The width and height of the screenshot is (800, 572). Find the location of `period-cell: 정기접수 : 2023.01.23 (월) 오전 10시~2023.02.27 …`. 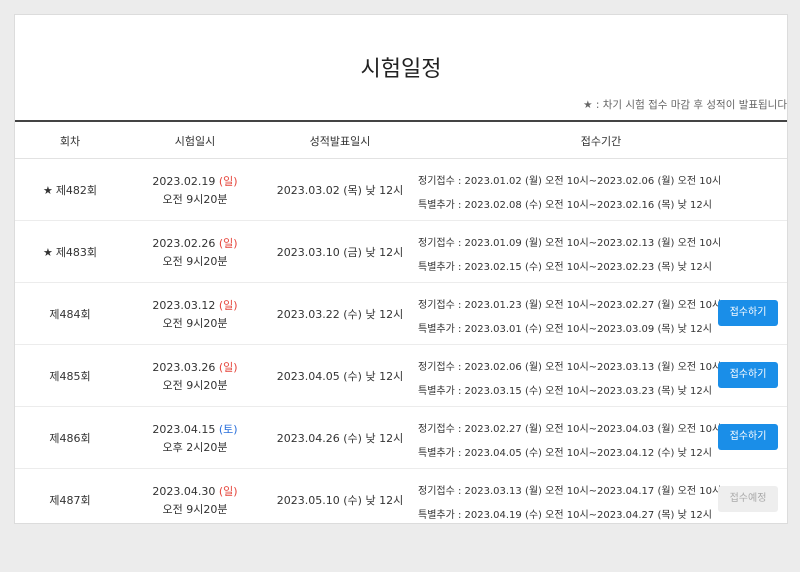

period-cell: 정기접수 : 2023.01.23 (월) 오전 10시~2023.02.27 … is located at coordinates (569, 318).